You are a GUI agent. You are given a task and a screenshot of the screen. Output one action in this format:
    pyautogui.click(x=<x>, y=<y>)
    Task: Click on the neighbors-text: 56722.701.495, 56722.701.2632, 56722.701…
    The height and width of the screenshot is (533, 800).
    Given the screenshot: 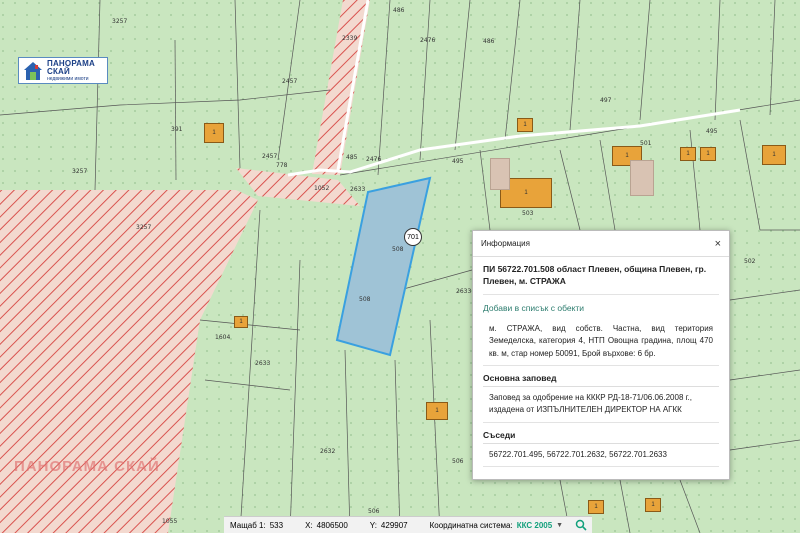 What is the action you would take?
    pyautogui.click(x=601, y=456)
    